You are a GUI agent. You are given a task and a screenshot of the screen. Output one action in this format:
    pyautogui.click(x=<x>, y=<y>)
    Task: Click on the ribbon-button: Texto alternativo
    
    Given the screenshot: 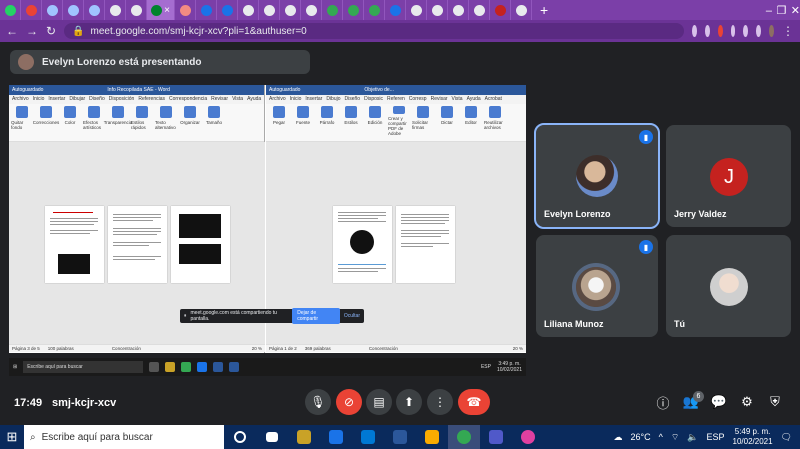 What is the action you would take?
    pyautogui.click(x=166, y=121)
    